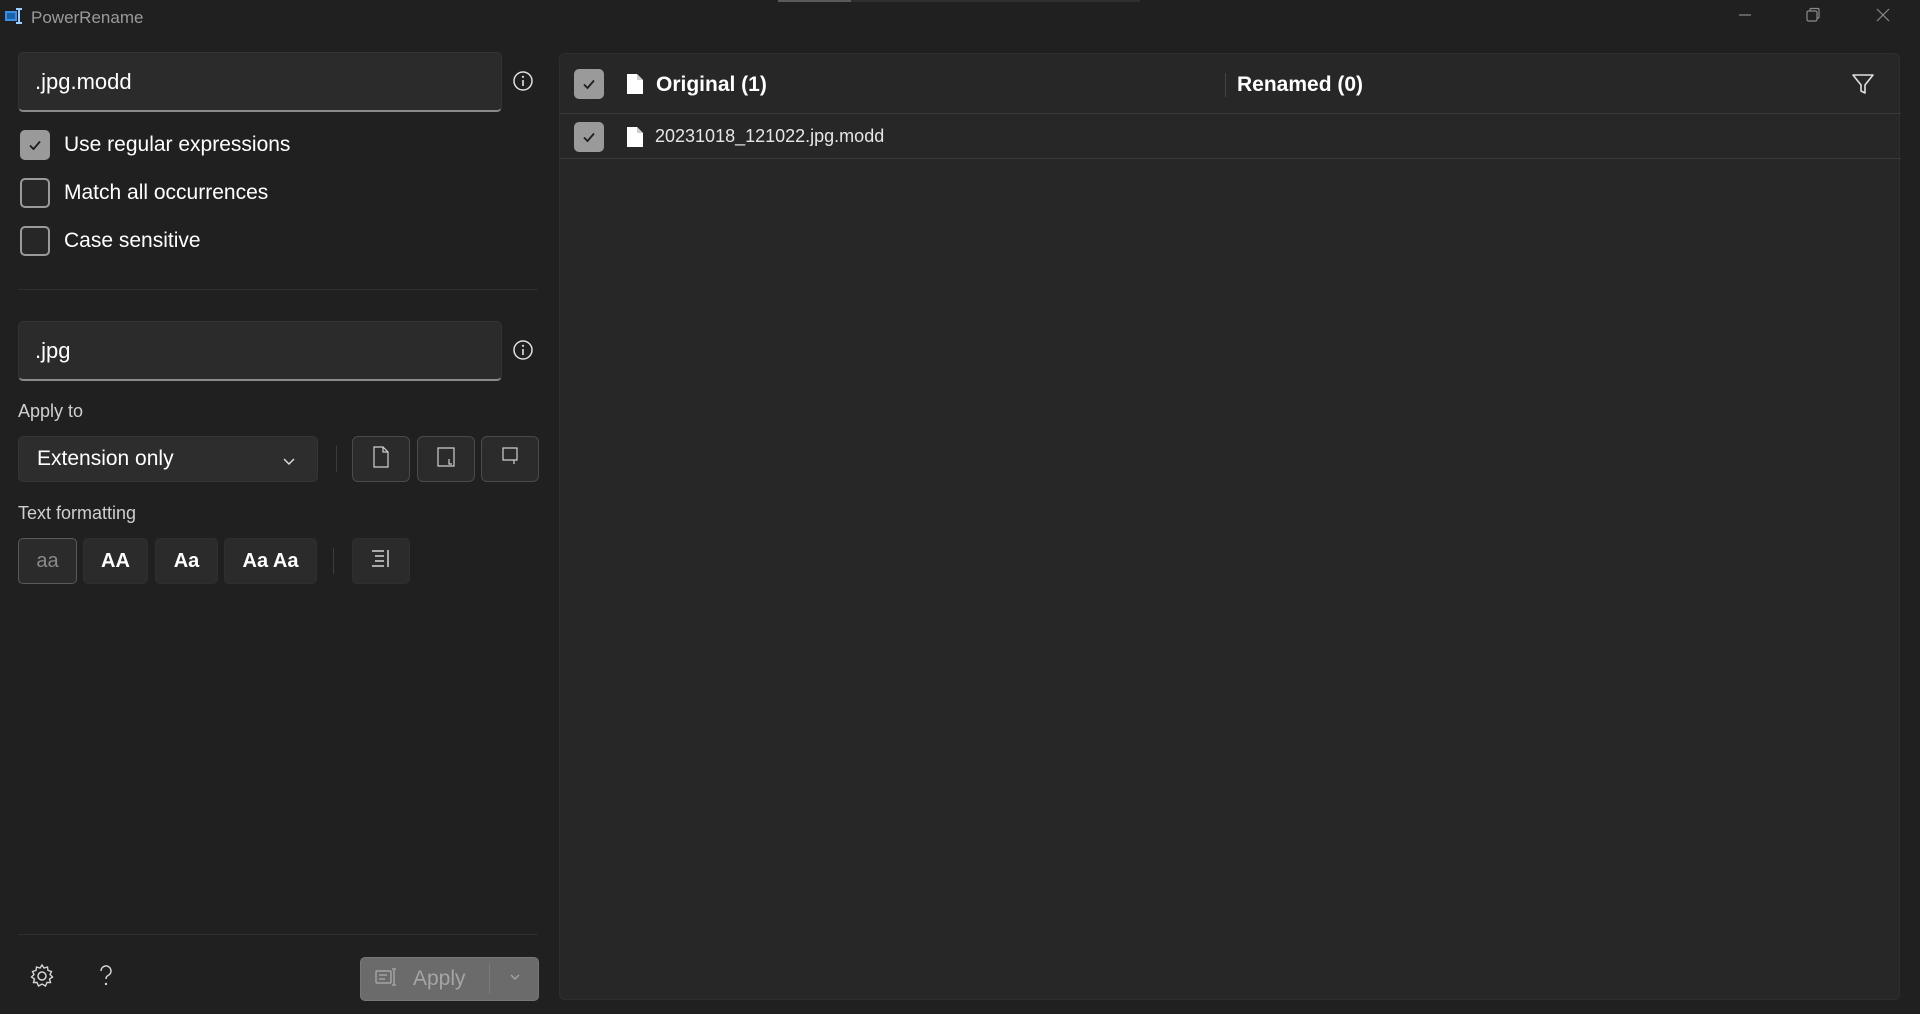 This screenshot has height=1014, width=1920. I want to click on apply-to-combobox: Extension only, so click(168, 459).